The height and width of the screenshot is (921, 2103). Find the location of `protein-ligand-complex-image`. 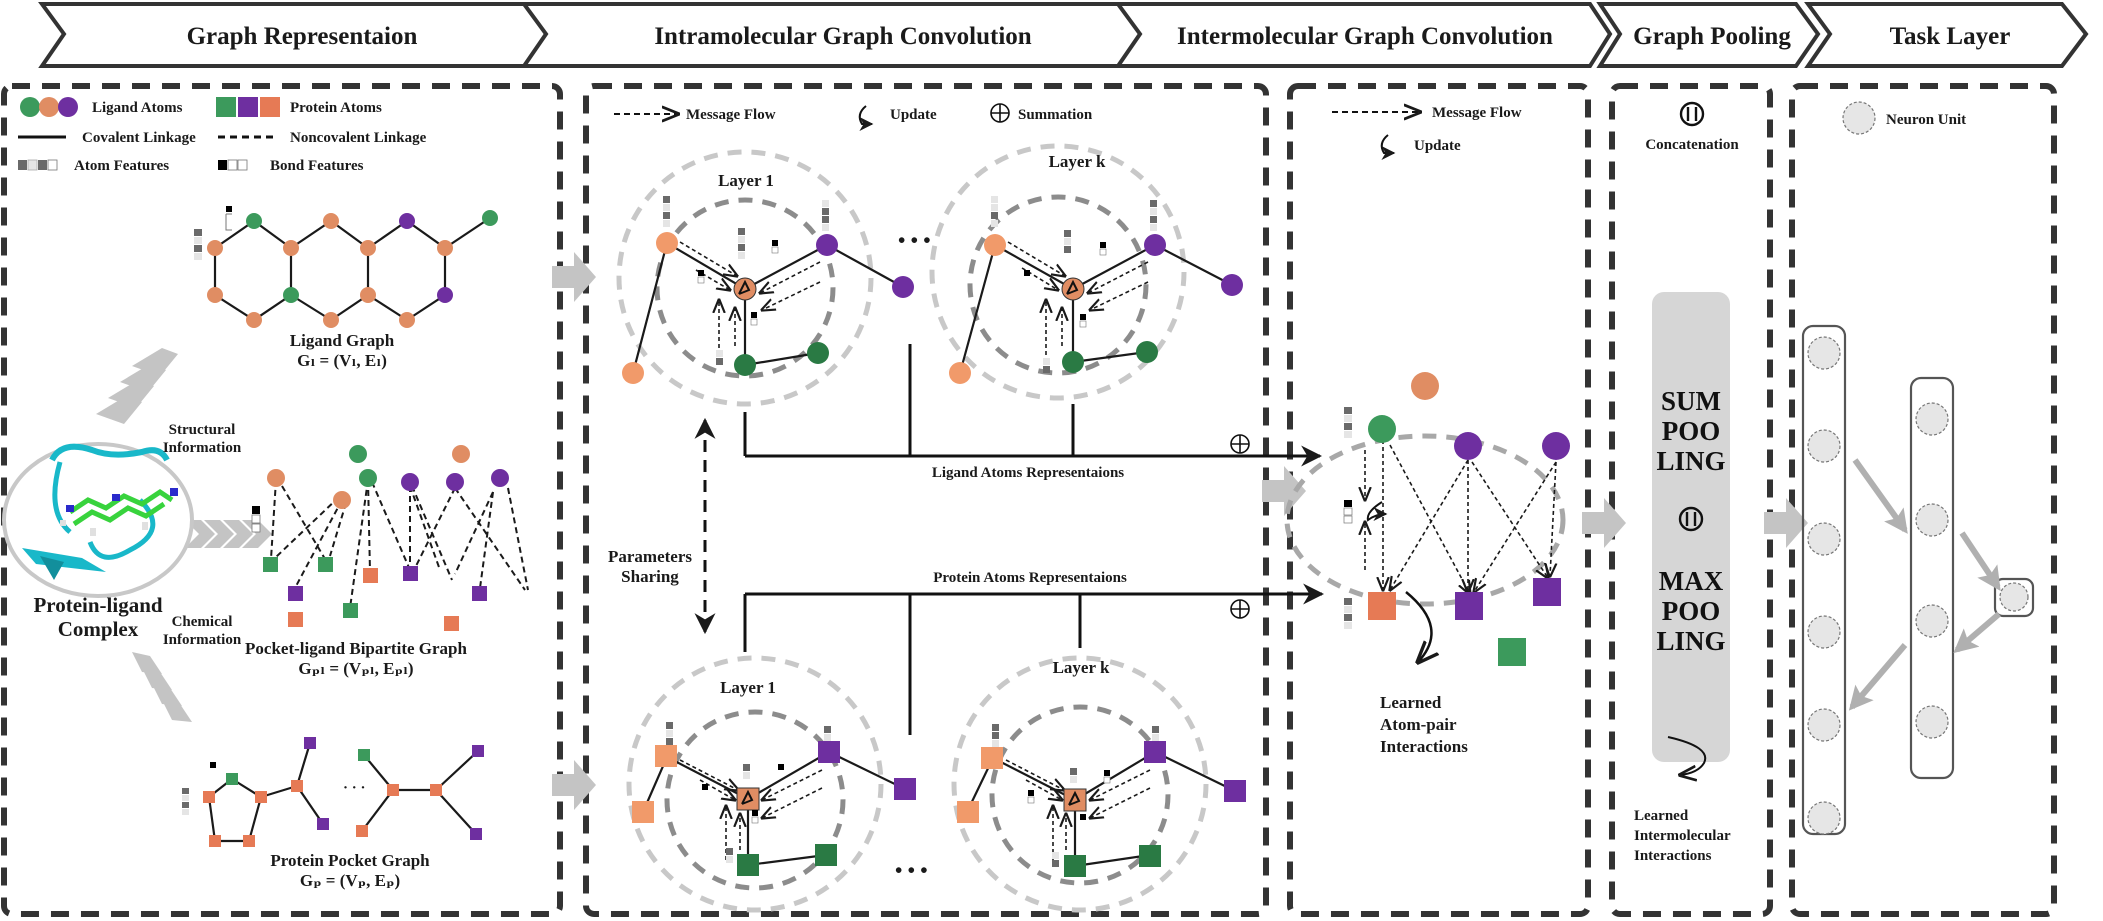

protein-ligand-complex-image is located at coordinates (98, 520).